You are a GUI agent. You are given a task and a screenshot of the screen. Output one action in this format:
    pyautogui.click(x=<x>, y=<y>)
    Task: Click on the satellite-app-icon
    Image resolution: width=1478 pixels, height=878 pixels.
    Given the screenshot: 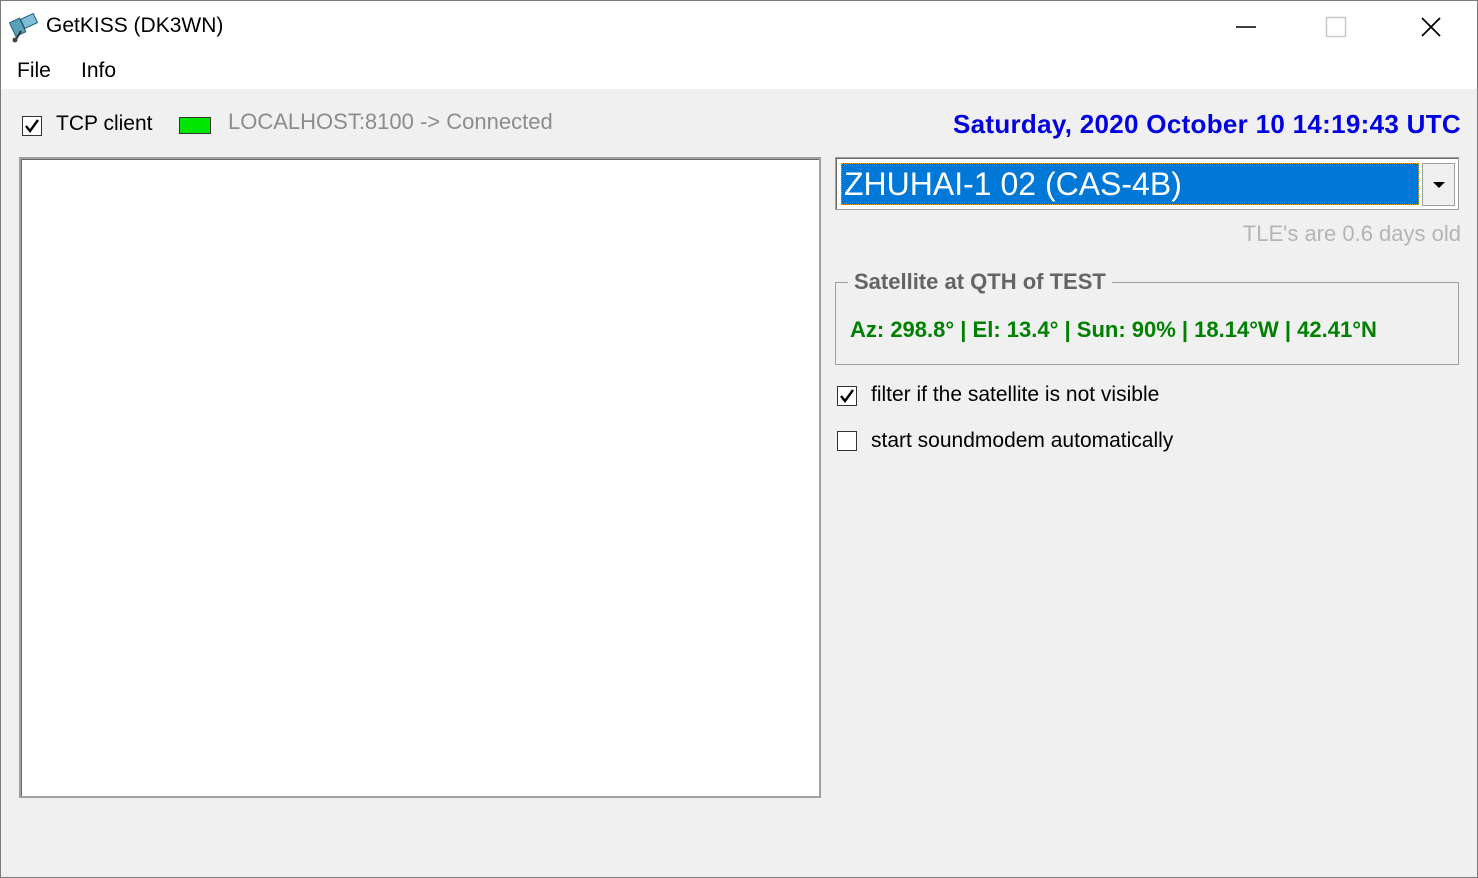 What is the action you would take?
    pyautogui.click(x=24, y=27)
    